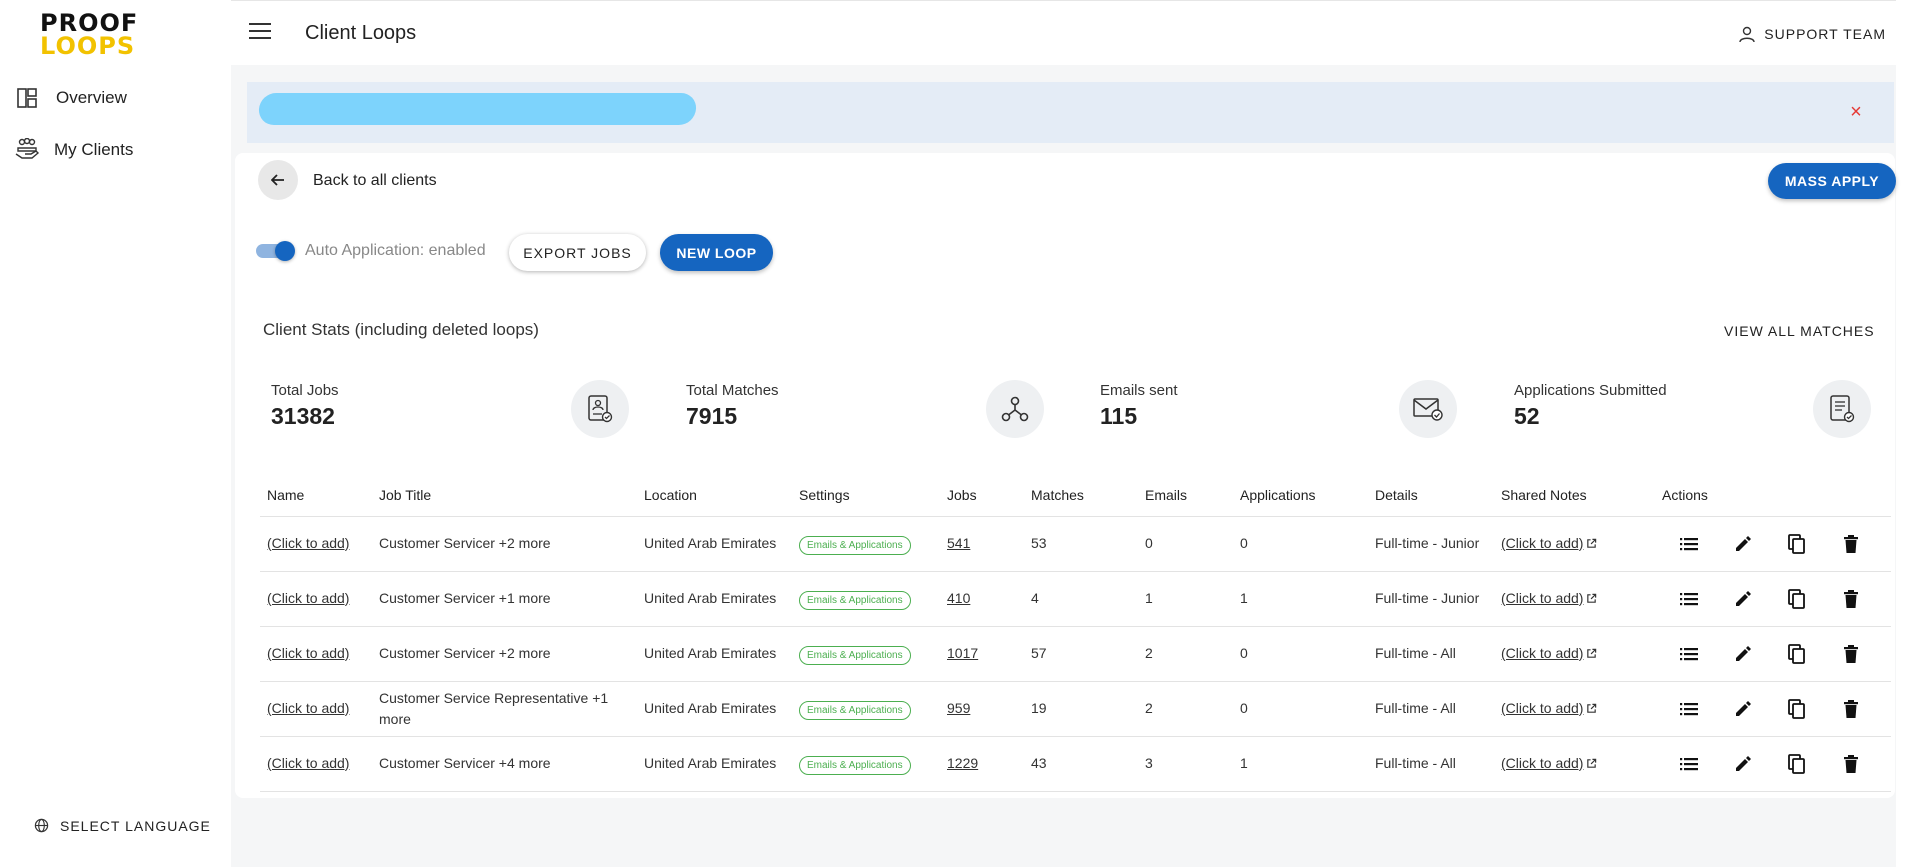 The image size is (1918, 867). Describe the element at coordinates (962, 653) in the screenshot. I see `jobs-count-link: 1017` at that location.